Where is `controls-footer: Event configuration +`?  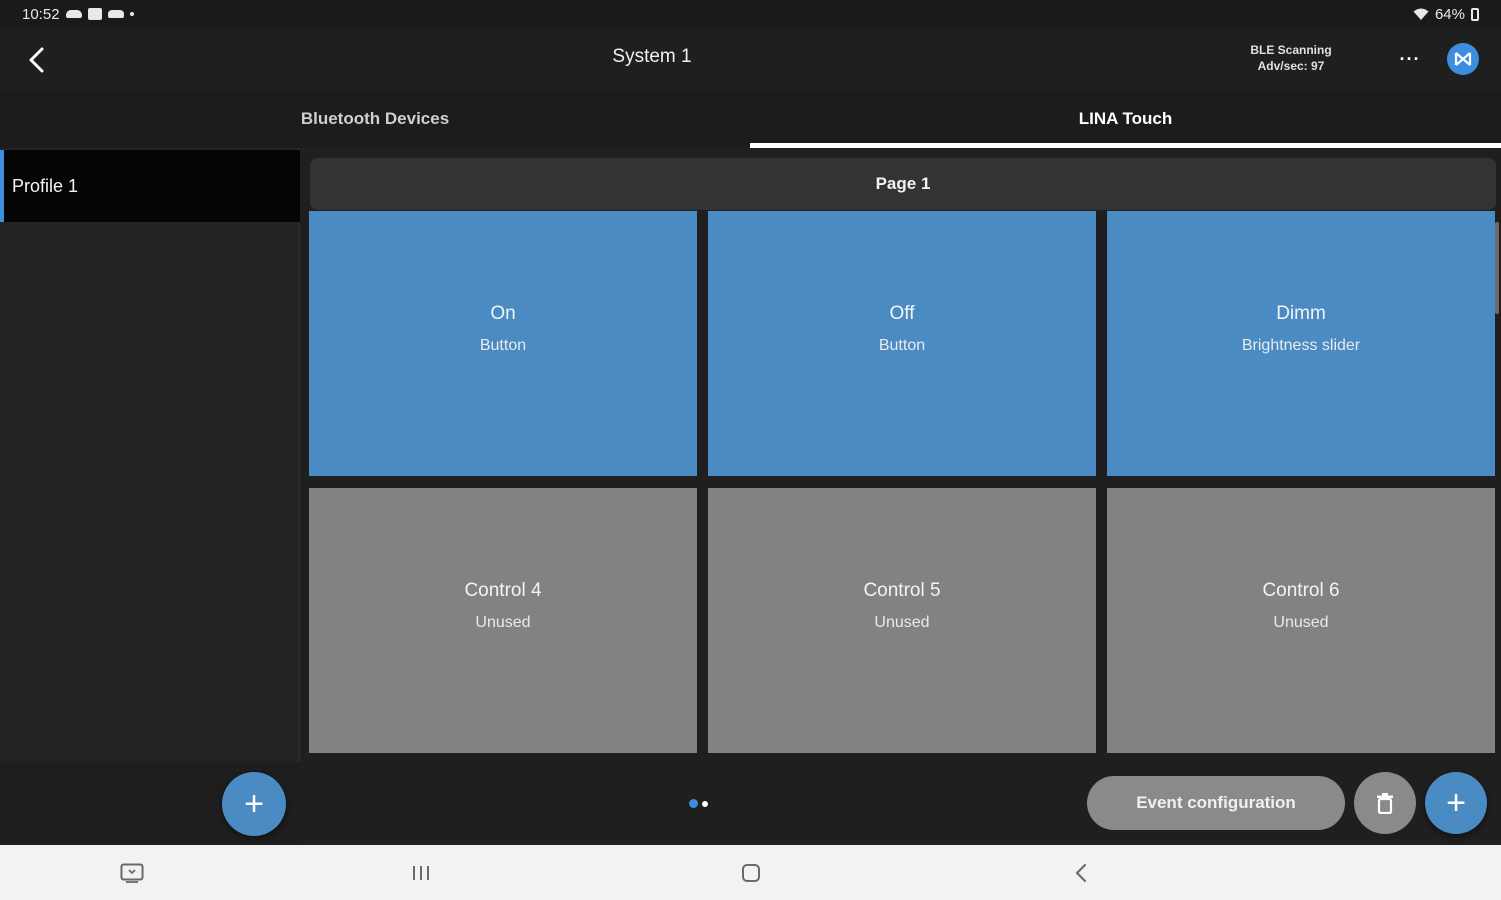
controls-footer: Event configuration + is located at coordinates (901, 803).